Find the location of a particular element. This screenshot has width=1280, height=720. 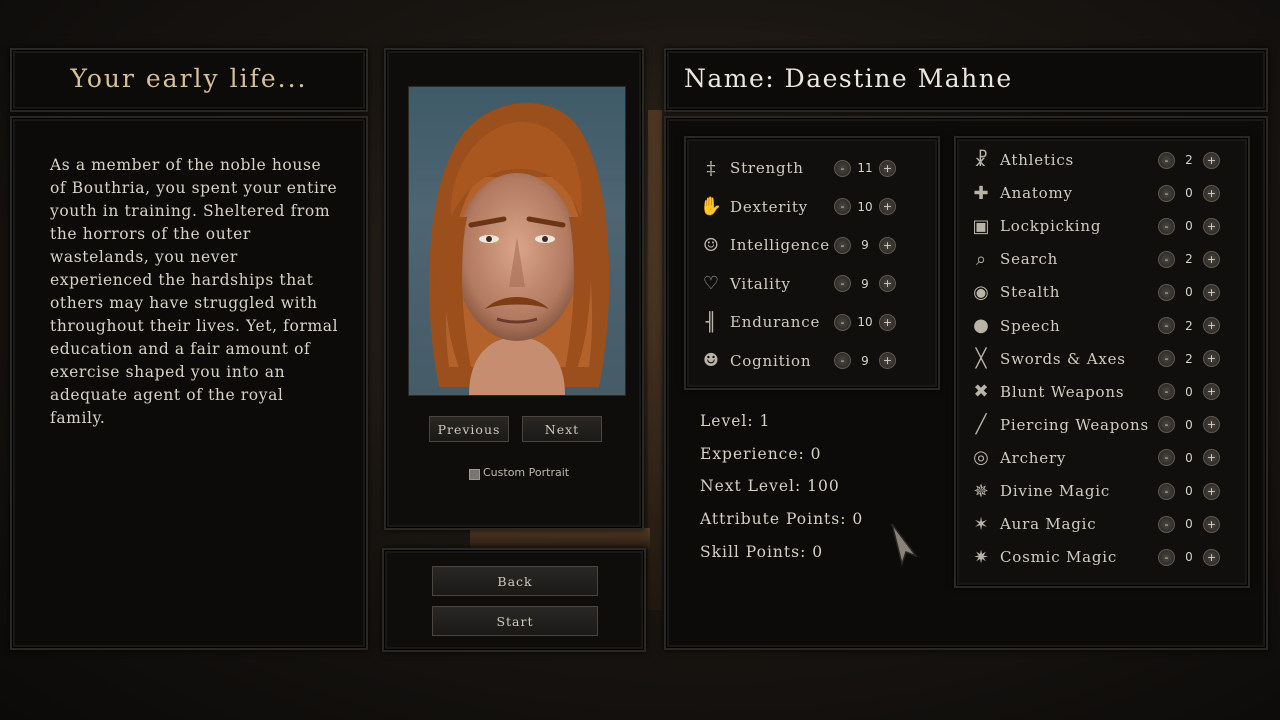

cosmic-star-icon: ✷ is located at coordinates (981, 557).